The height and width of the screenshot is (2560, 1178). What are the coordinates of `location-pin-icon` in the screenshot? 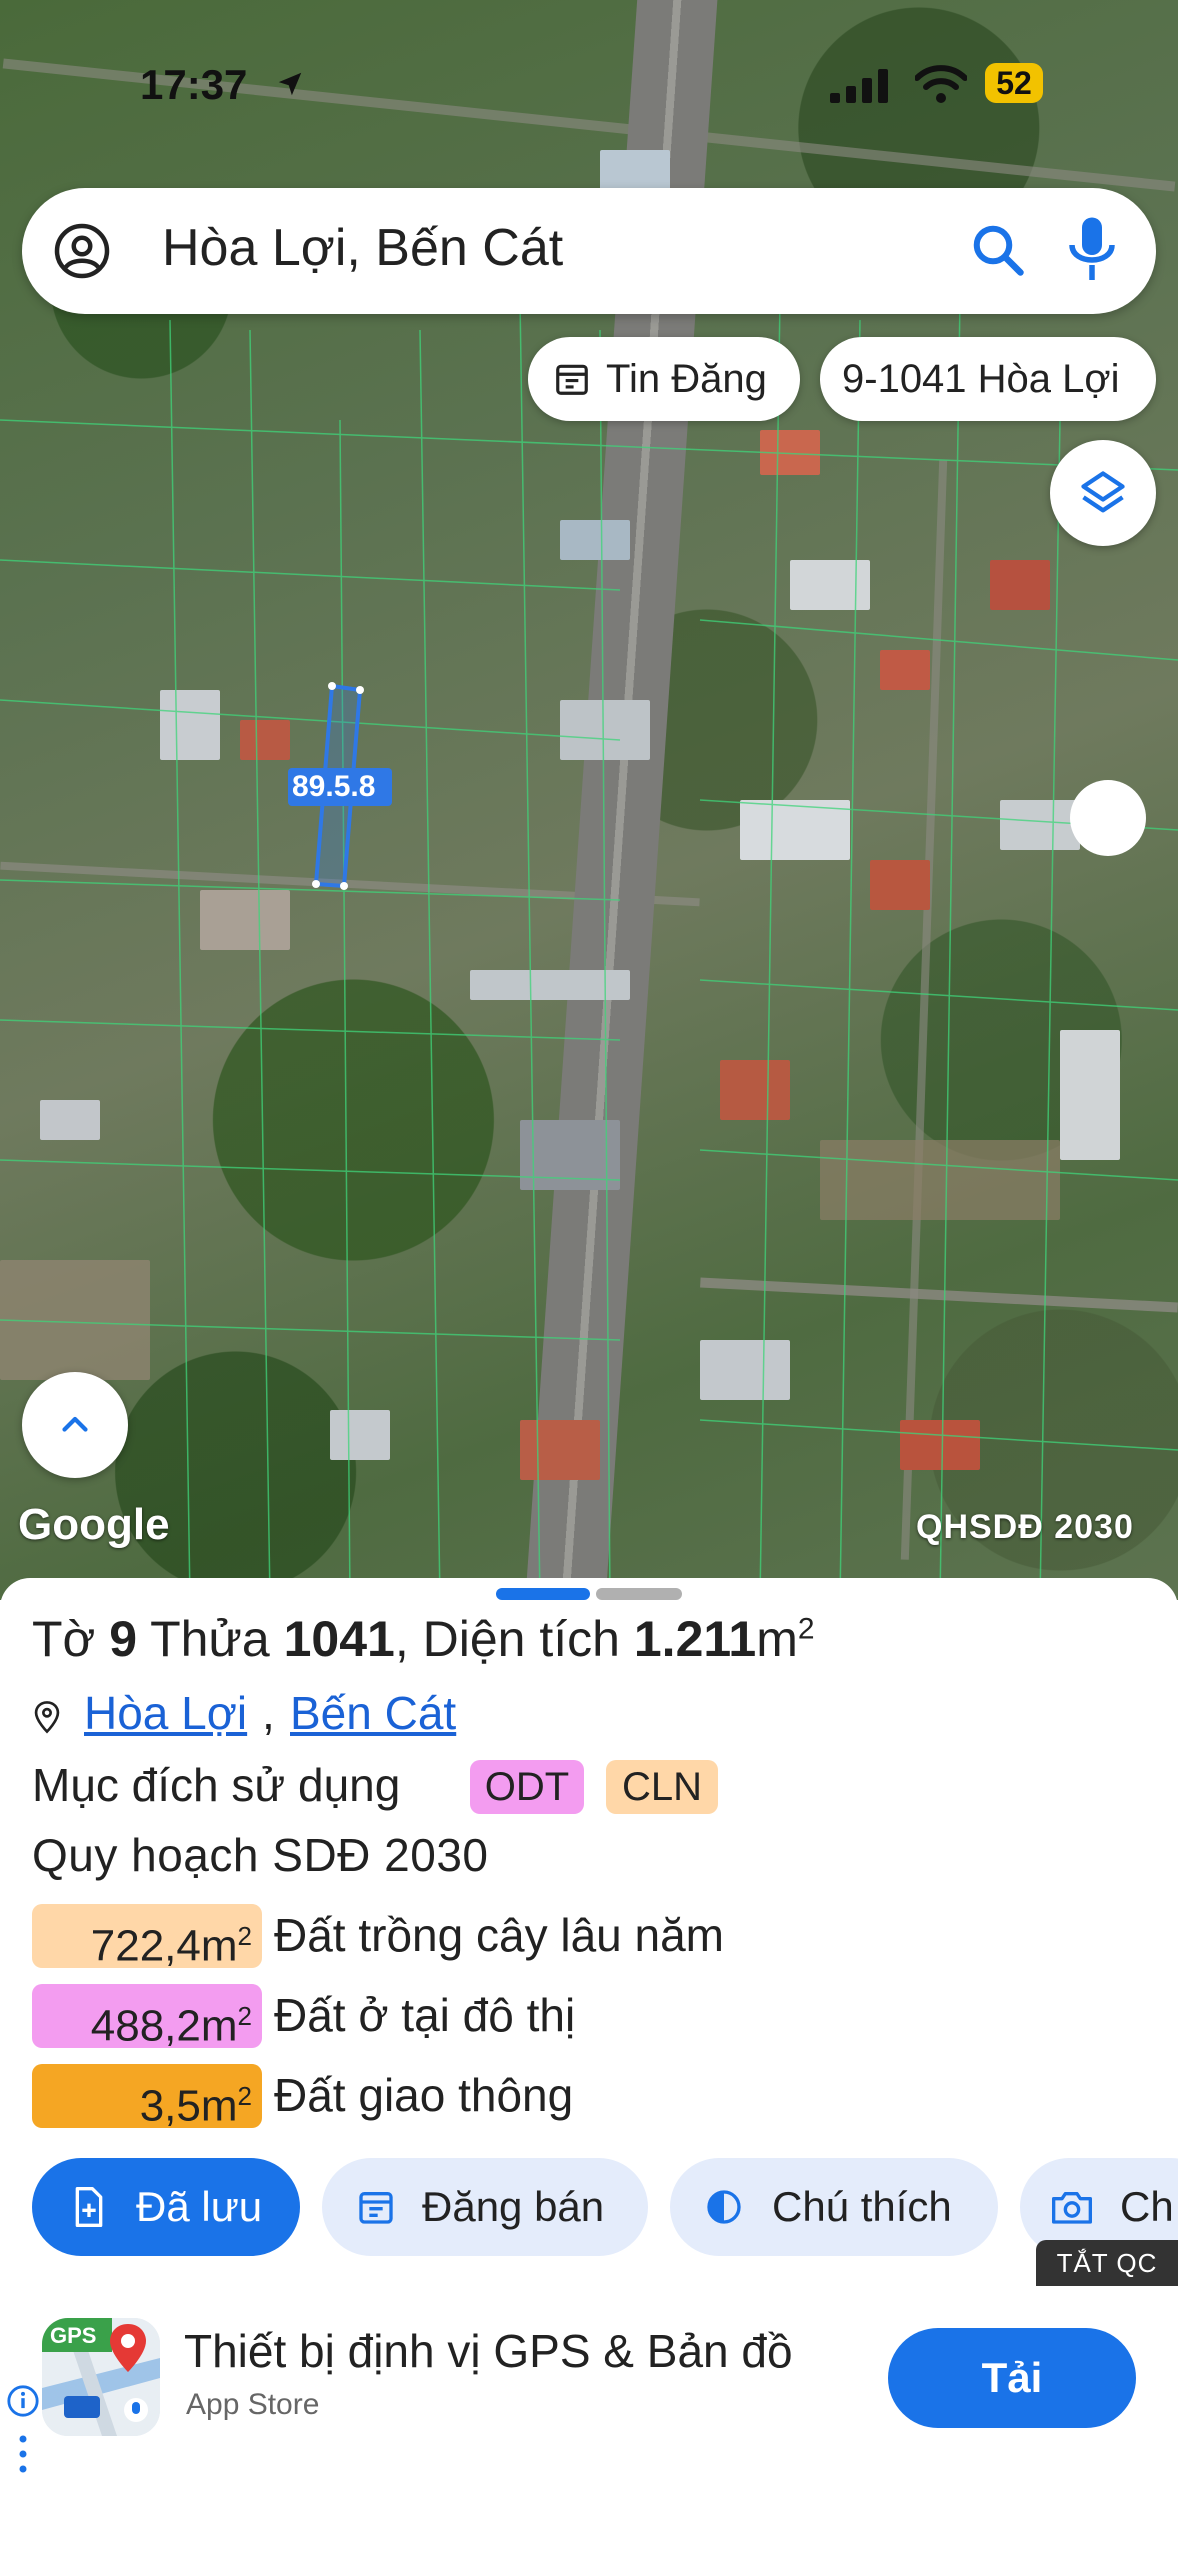 It's located at (47, 1717).